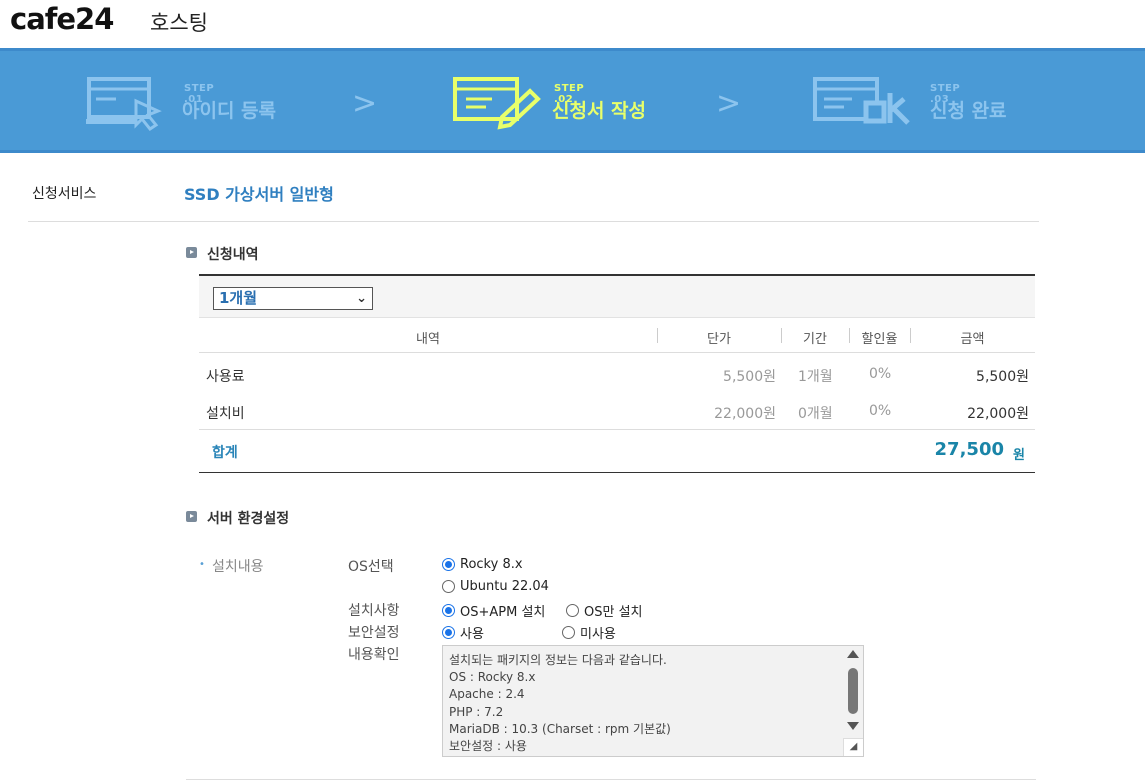 This screenshot has height=782, width=1145. I want to click on row-item: 설치비, so click(225, 414).